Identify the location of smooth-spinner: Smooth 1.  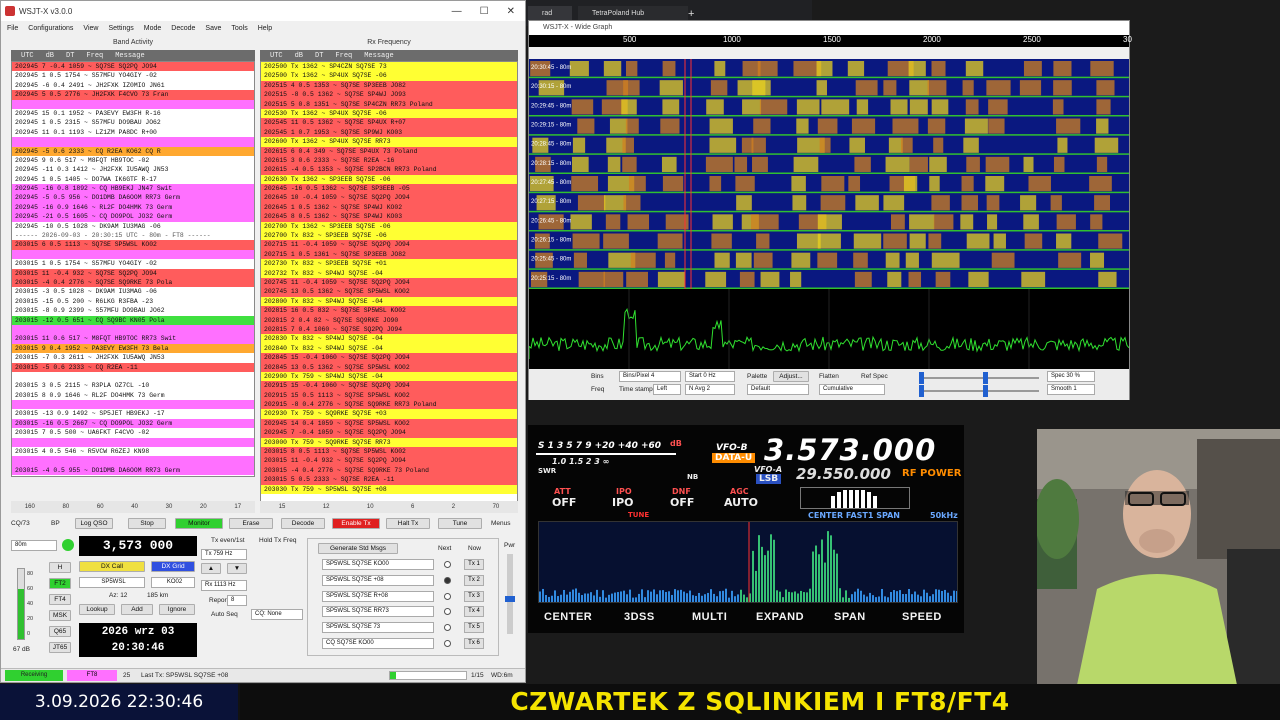
(1071, 389).